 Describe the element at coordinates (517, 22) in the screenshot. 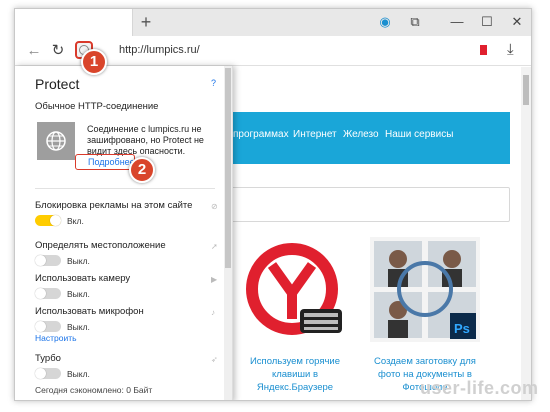

I see `close-icon: ✕` at that location.